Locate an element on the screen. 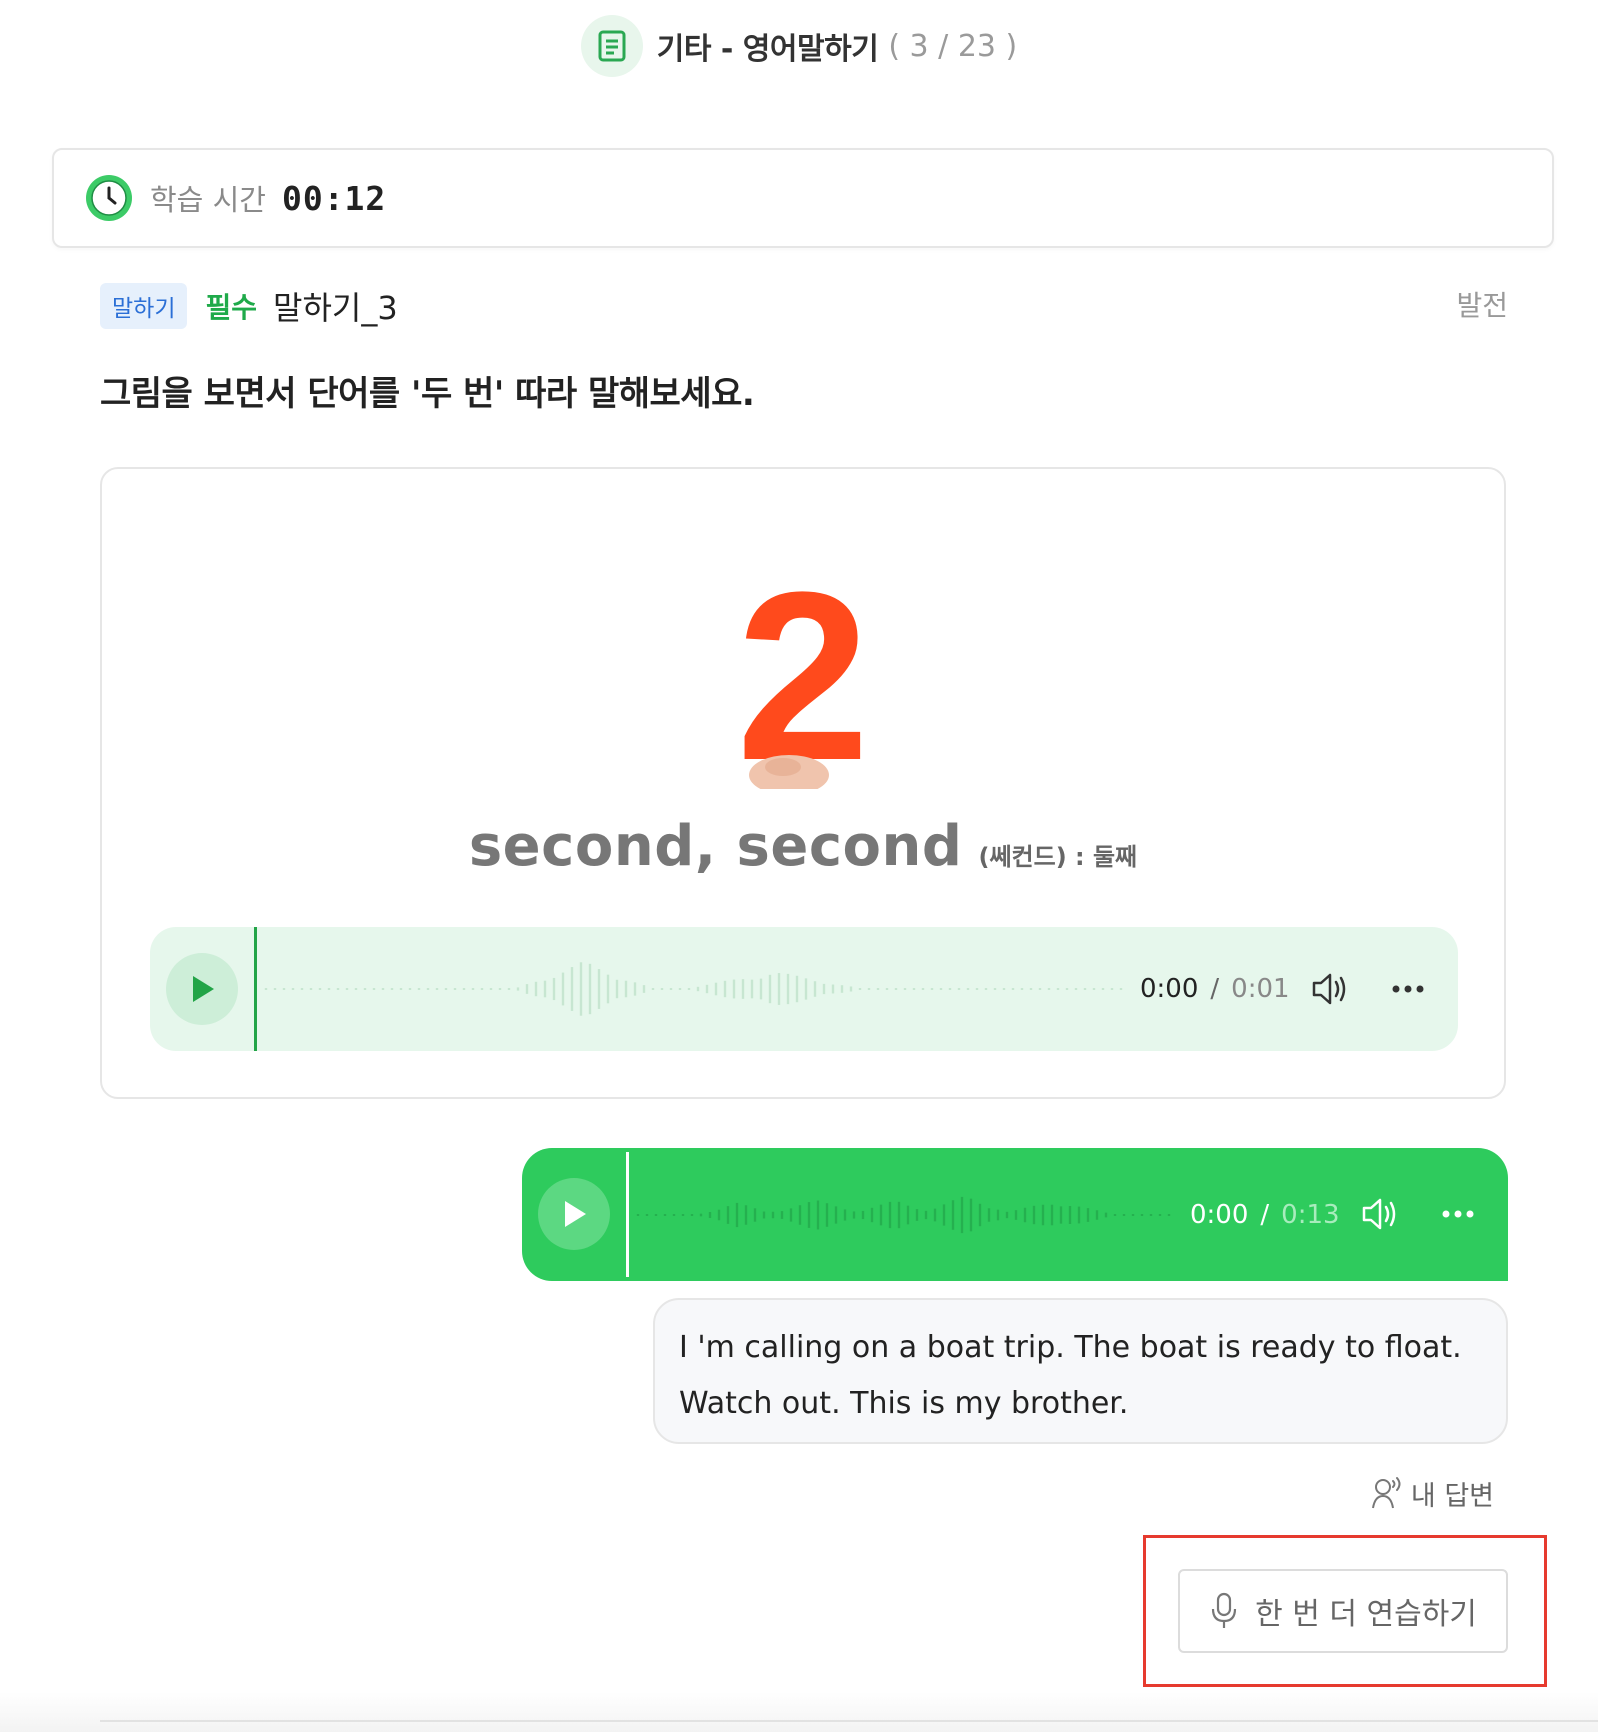 The width and height of the screenshot is (1598, 1732). my-answer-label: 내 답변 is located at coordinates (1431, 1493).